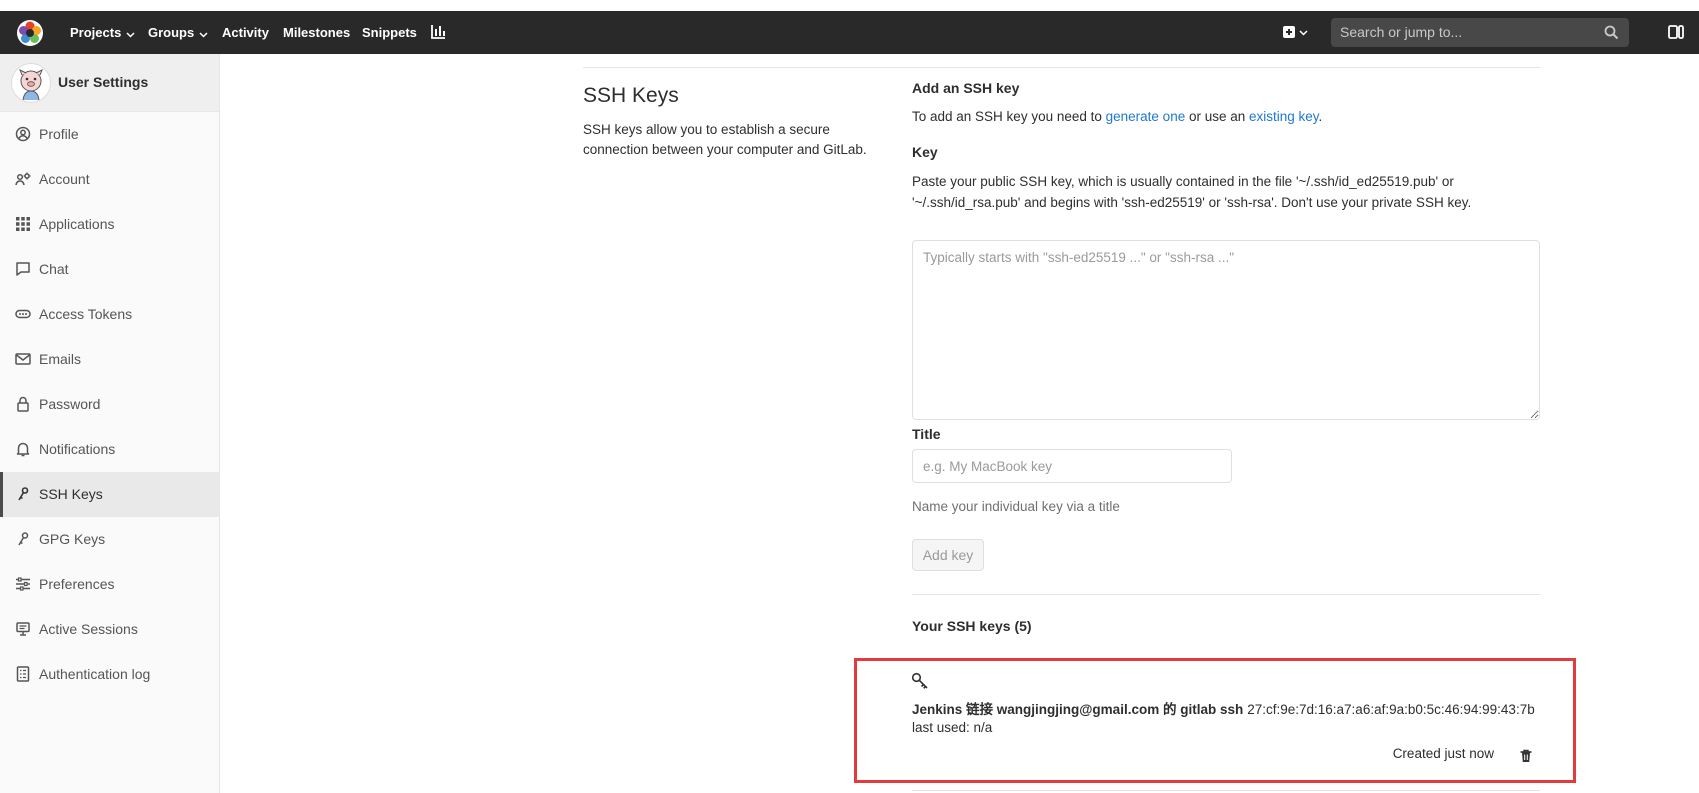 The width and height of the screenshot is (1699, 793). I want to click on key-field-label: Key, so click(925, 152).